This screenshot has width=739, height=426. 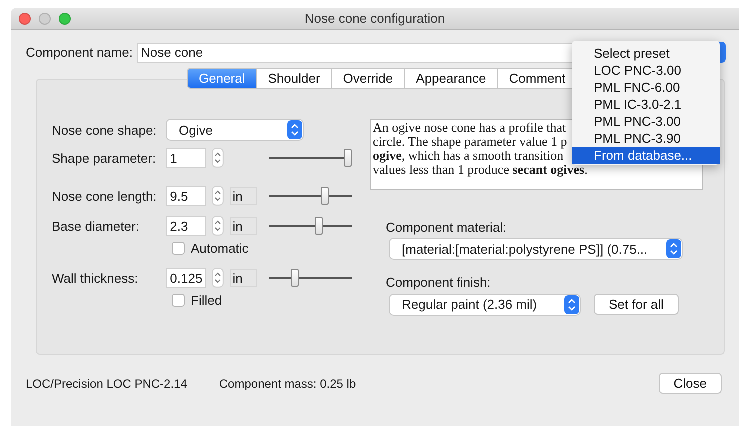 What do you see at coordinates (294, 78) in the screenshot?
I see `tab: Shoulder` at bounding box center [294, 78].